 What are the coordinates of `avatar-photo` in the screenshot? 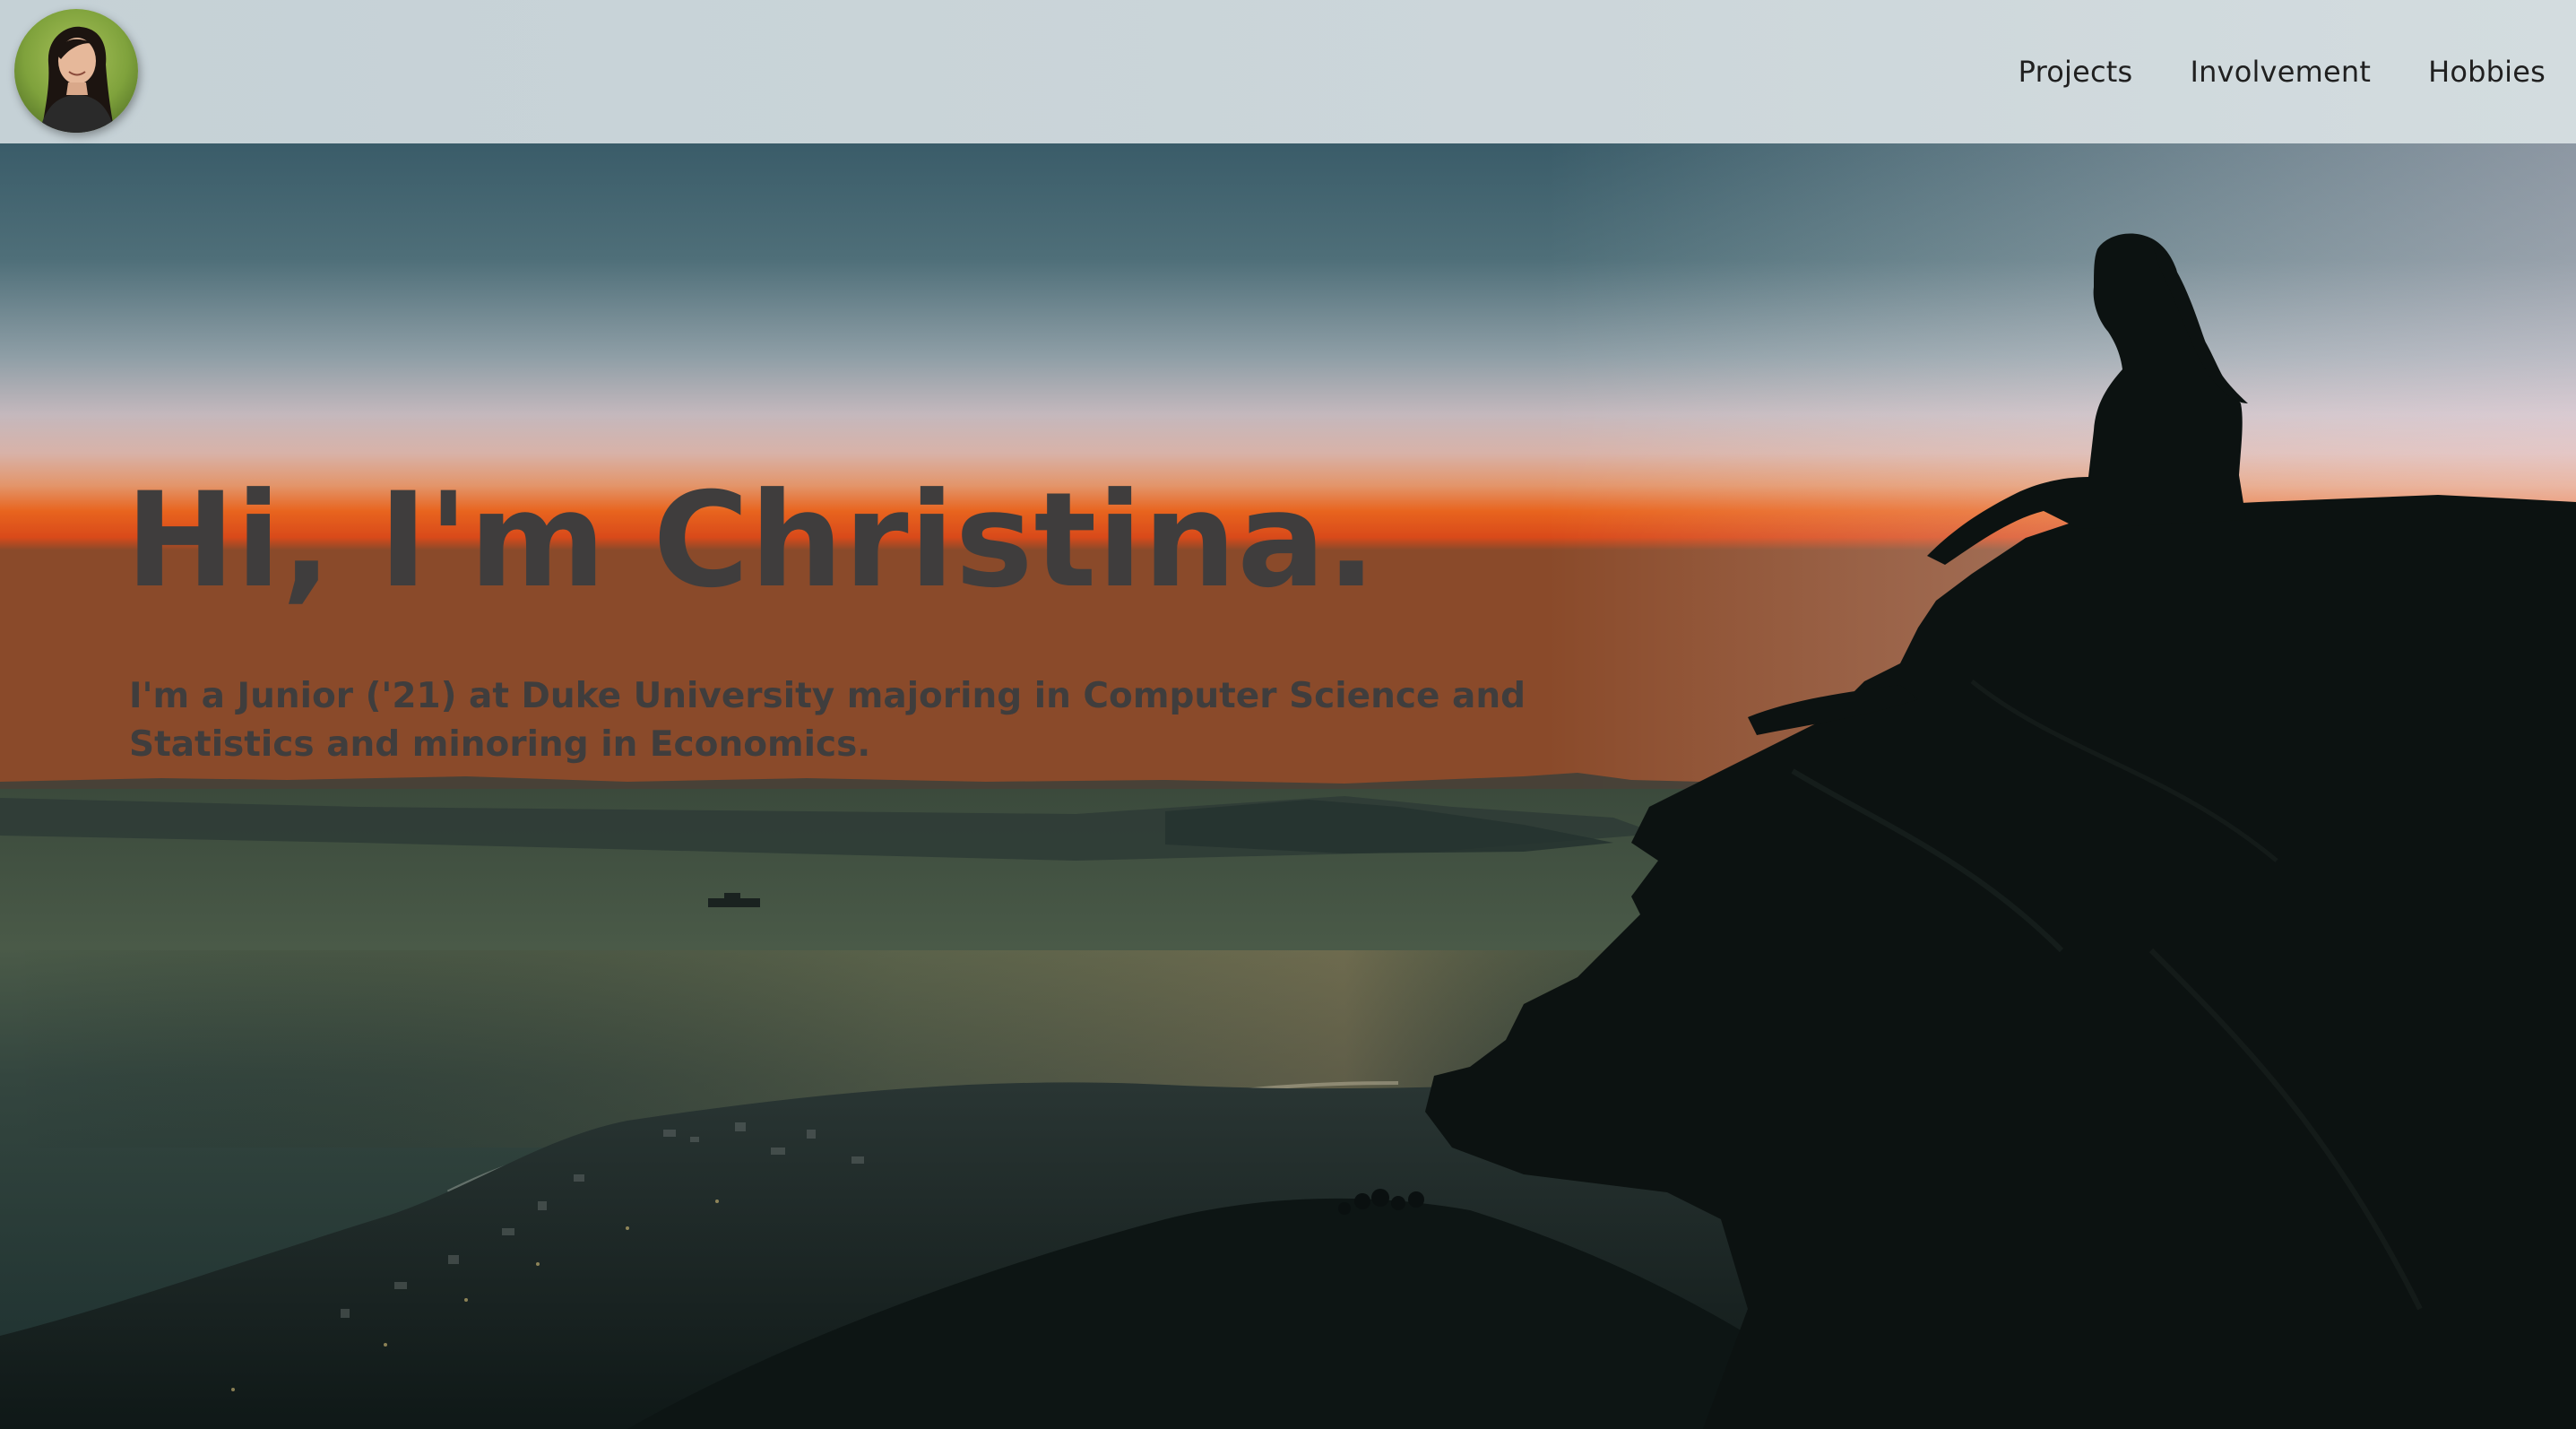 It's located at (76, 71).